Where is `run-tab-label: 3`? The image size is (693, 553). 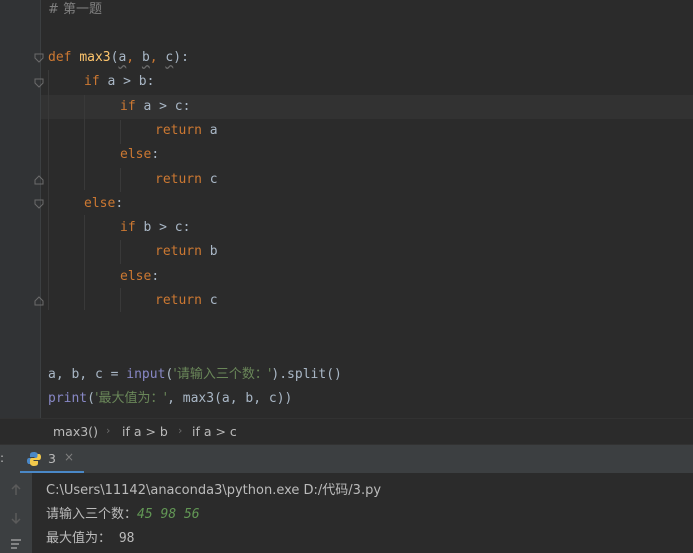 run-tab-label: 3 is located at coordinates (52, 458).